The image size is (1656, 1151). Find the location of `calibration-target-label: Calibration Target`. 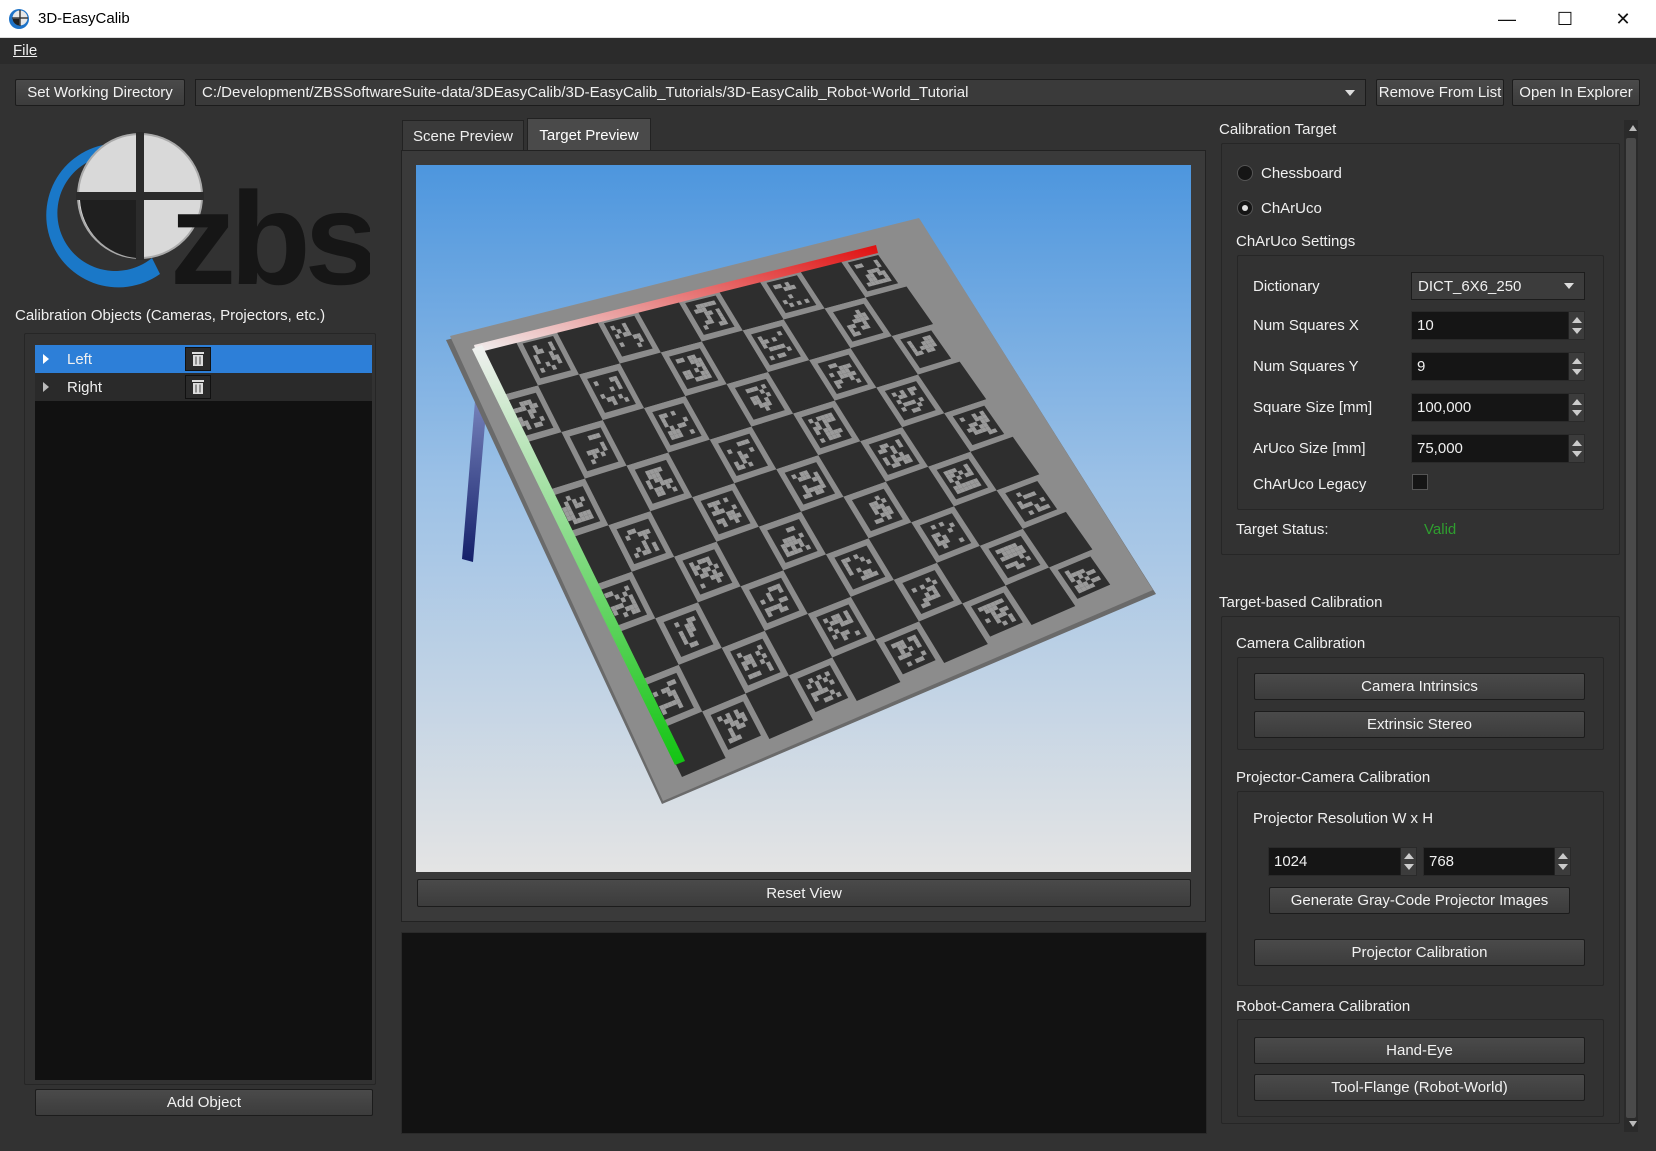

calibration-target-label: Calibration Target is located at coordinates (1278, 129).